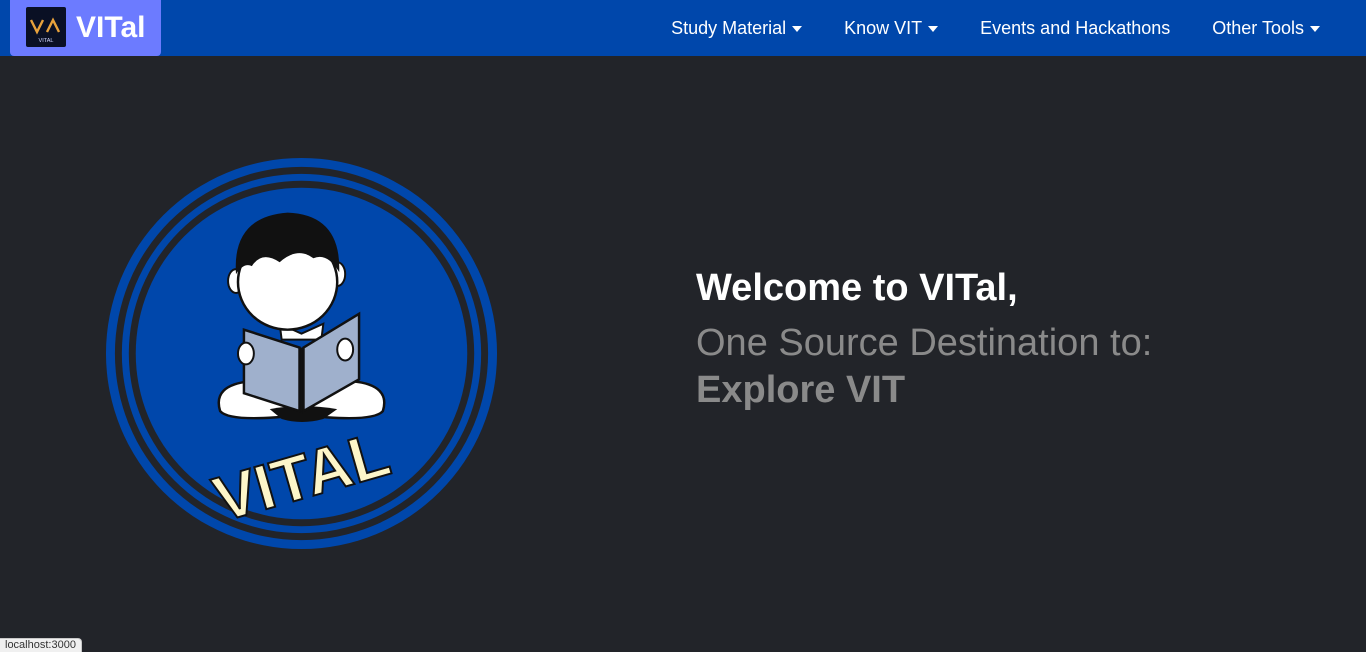  Describe the element at coordinates (857, 288) in the screenshot. I see `welcome-heading: Welcome to VITal,` at that location.